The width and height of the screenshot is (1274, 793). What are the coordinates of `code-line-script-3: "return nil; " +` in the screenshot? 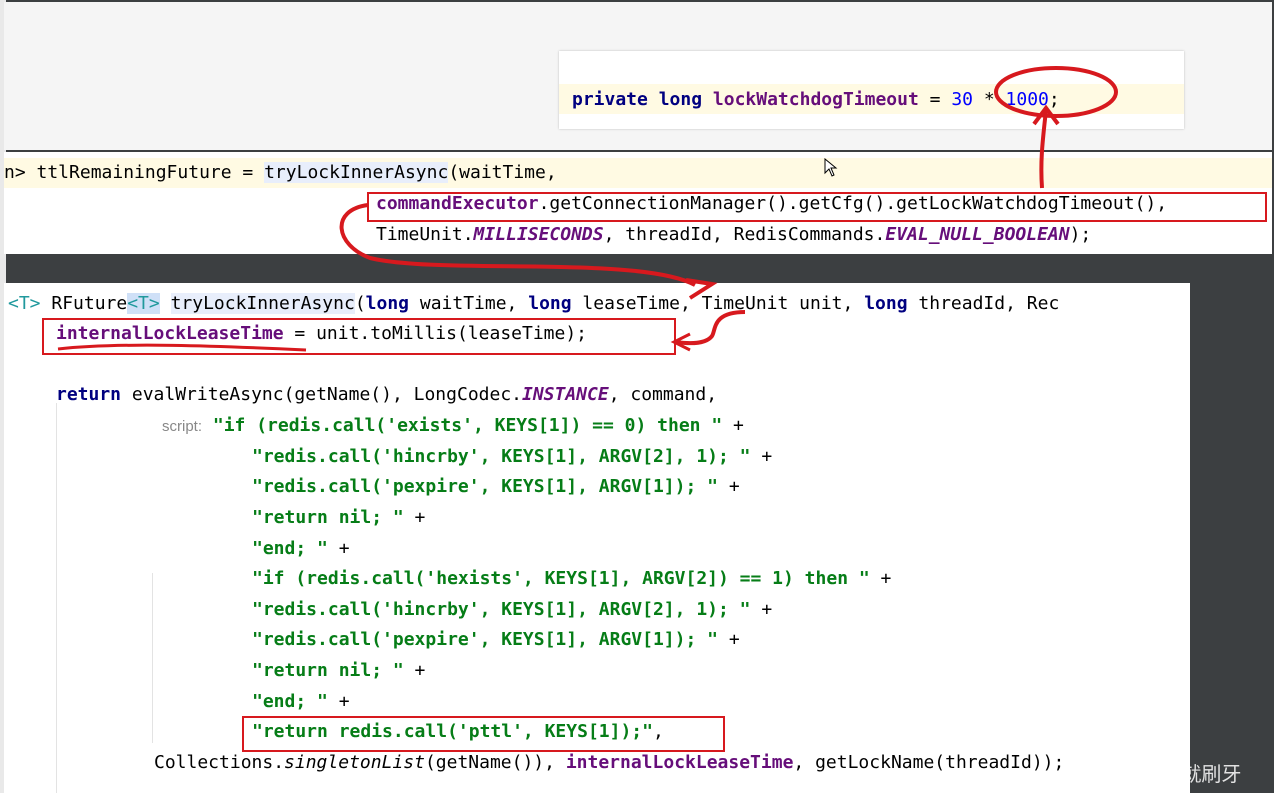 It's located at (338, 518).